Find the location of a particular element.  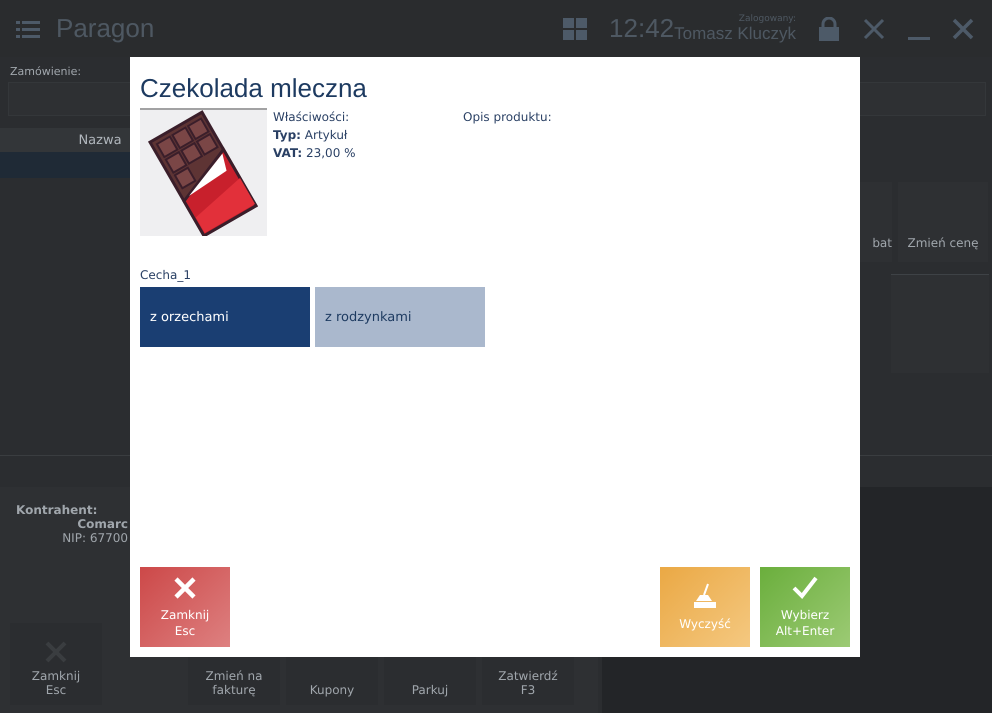

feature-label: Cecha_1 is located at coordinates (166, 275).